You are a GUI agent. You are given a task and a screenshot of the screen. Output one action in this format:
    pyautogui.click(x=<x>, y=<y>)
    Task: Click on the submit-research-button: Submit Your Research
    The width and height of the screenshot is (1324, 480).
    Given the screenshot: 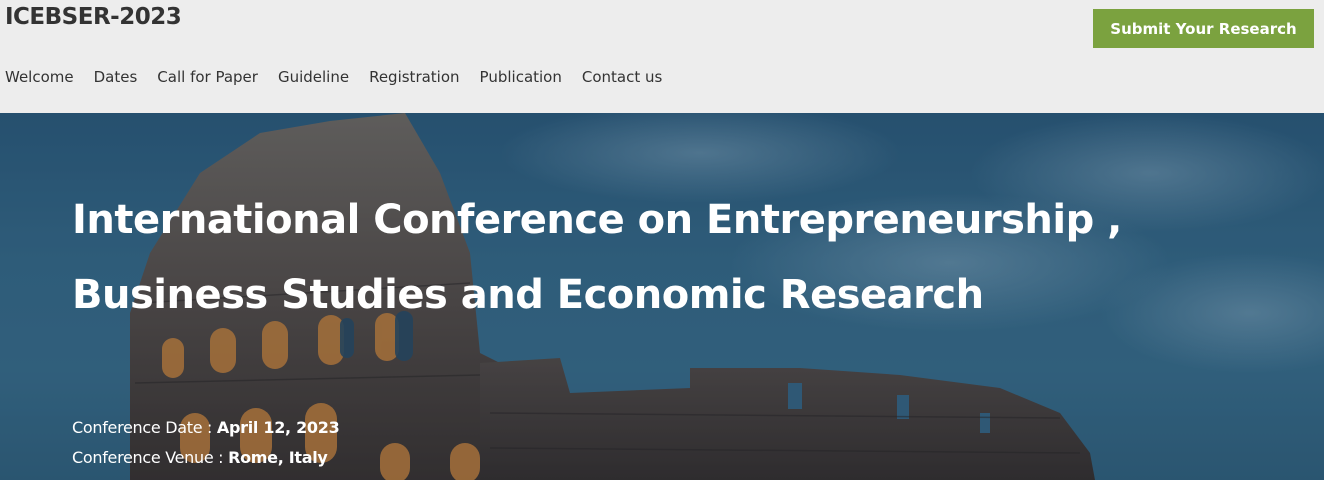 What is the action you would take?
    pyautogui.click(x=1203, y=28)
    